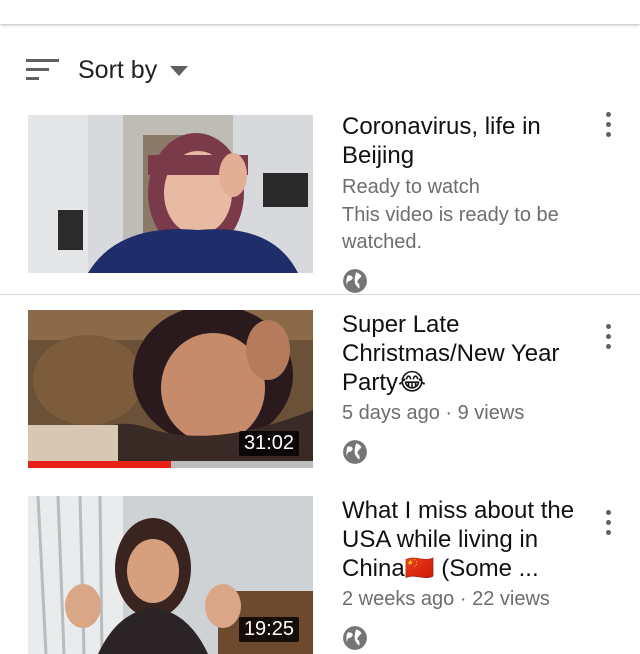 The image size is (640, 654). I want to click on chevron-down-icon, so click(179, 71).